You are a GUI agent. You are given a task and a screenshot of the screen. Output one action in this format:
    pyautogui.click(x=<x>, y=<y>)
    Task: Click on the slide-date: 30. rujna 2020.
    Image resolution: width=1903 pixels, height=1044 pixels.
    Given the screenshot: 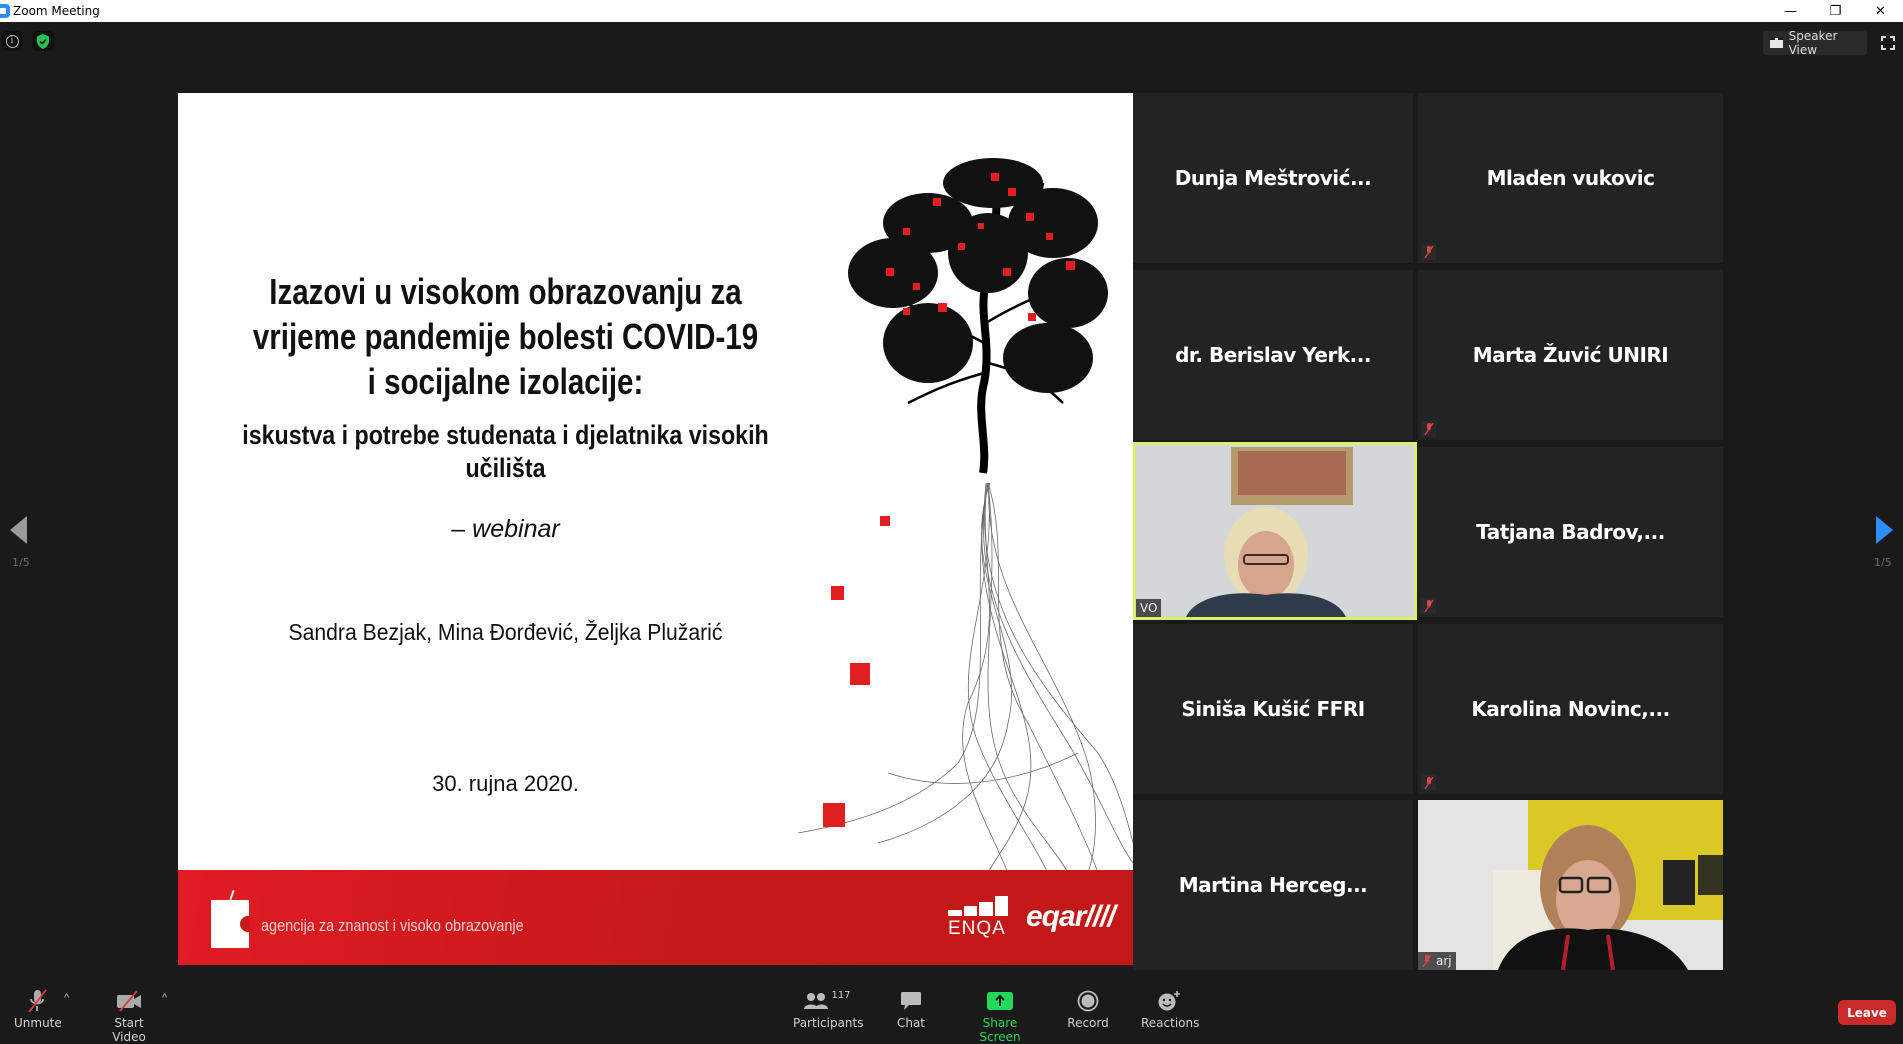 What is the action you would take?
    pyautogui.click(x=505, y=783)
    